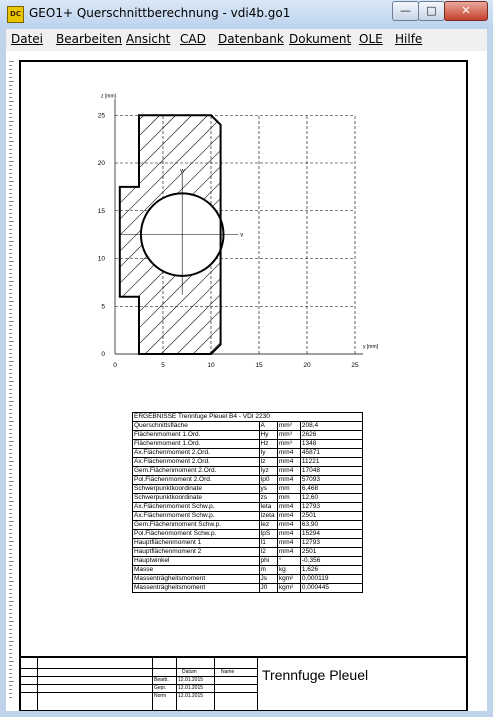 The height and width of the screenshot is (717, 493). Describe the element at coordinates (371, 347) in the screenshot. I see `x-axis-label: y [mm]` at that location.